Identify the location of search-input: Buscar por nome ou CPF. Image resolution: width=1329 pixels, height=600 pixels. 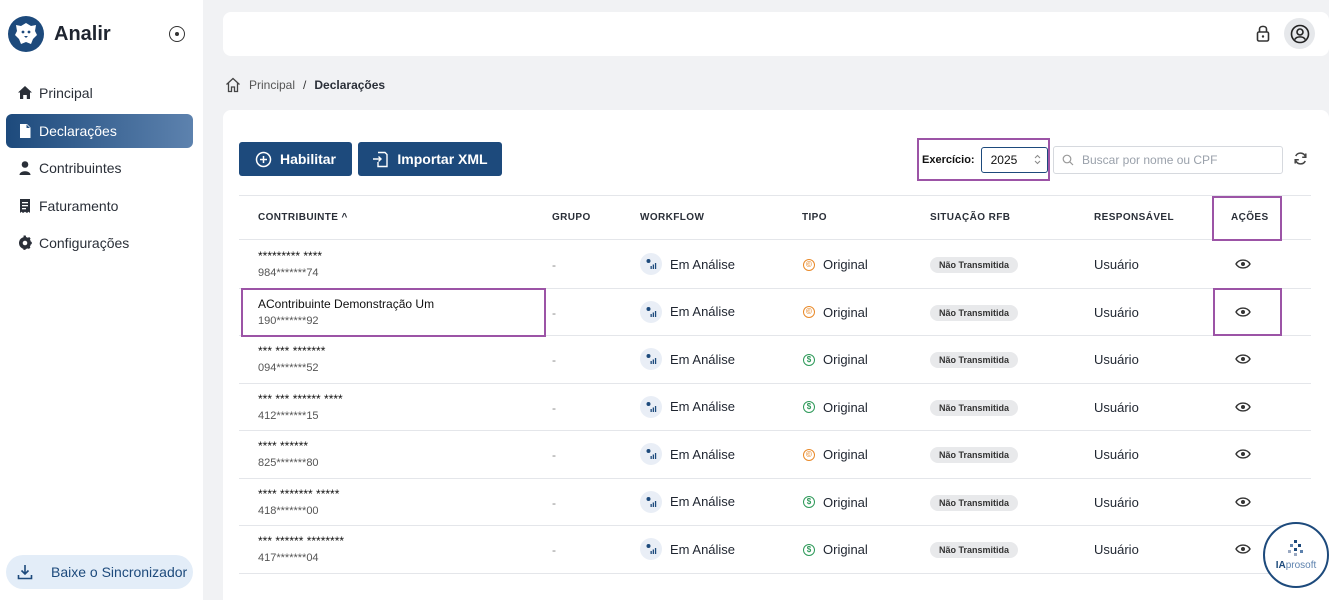
(1168, 160).